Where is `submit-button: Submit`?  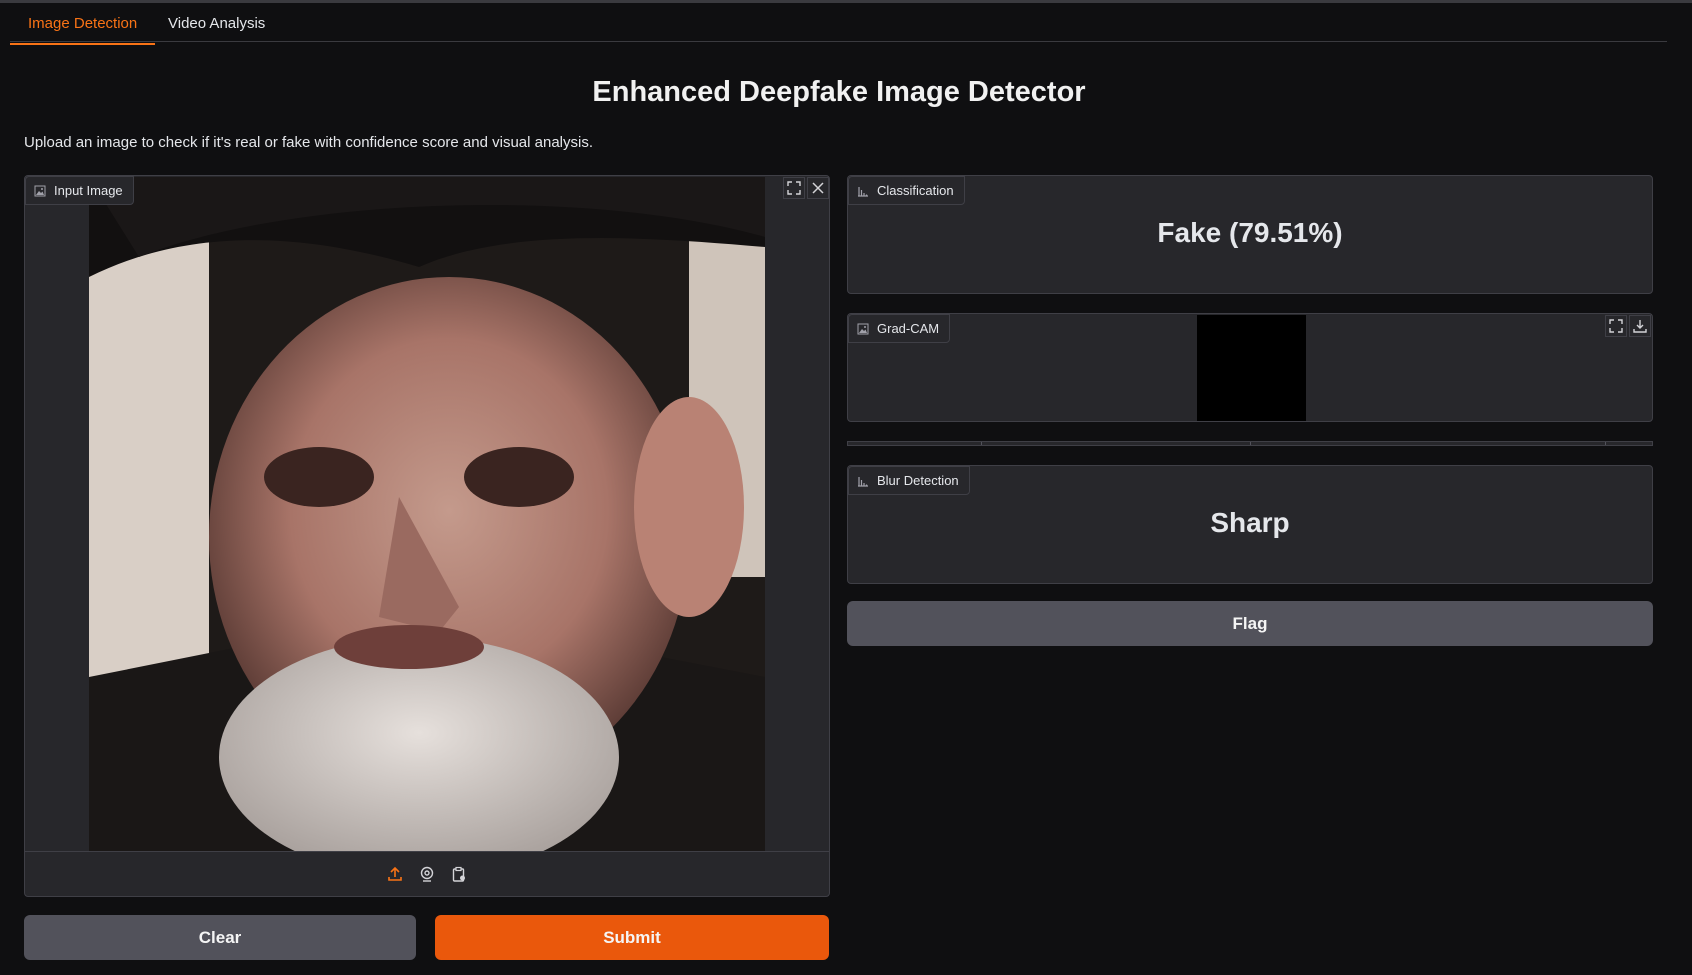 submit-button: Submit is located at coordinates (632, 937).